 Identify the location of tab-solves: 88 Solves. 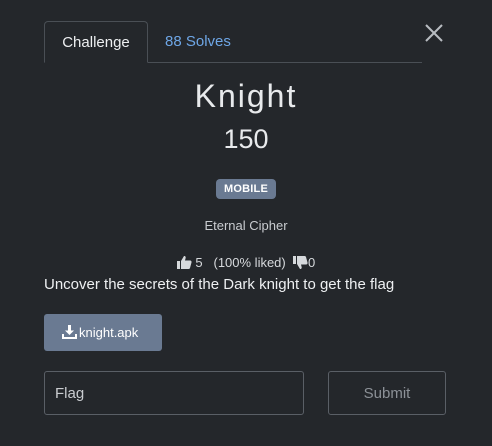
(198, 41).